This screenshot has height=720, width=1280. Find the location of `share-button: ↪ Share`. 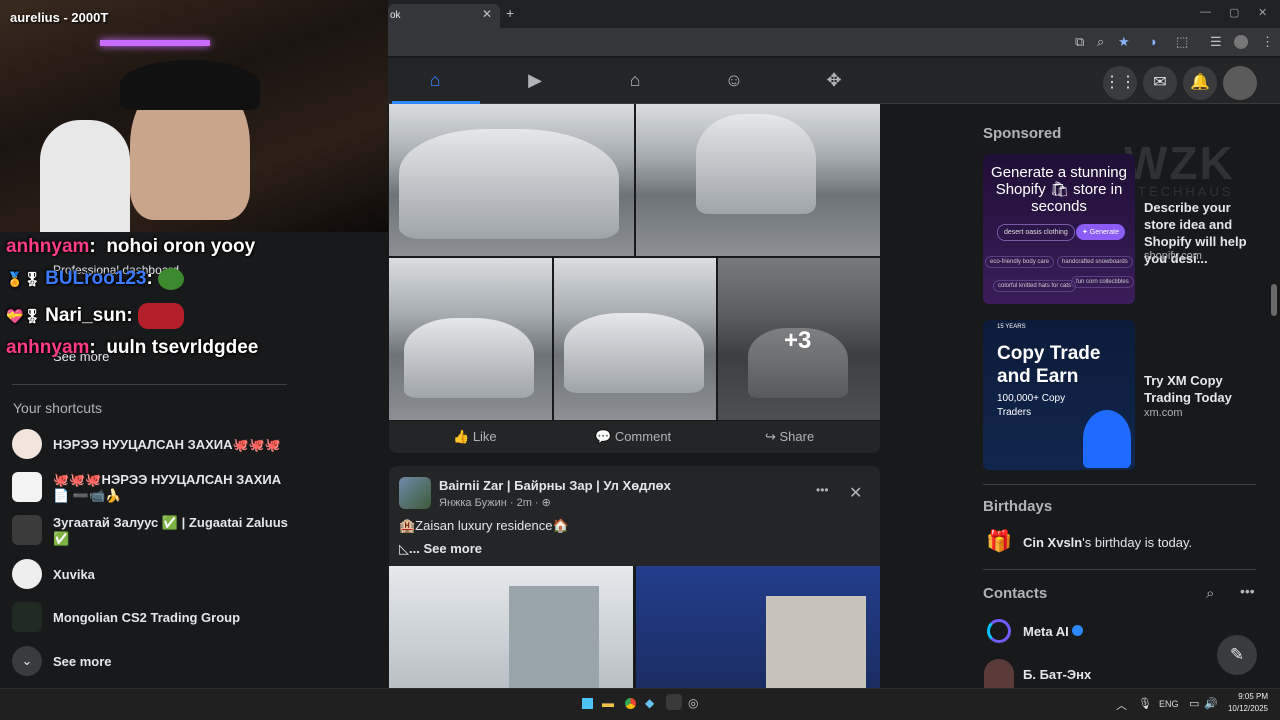

share-button: ↪ Share is located at coordinates (789, 437).